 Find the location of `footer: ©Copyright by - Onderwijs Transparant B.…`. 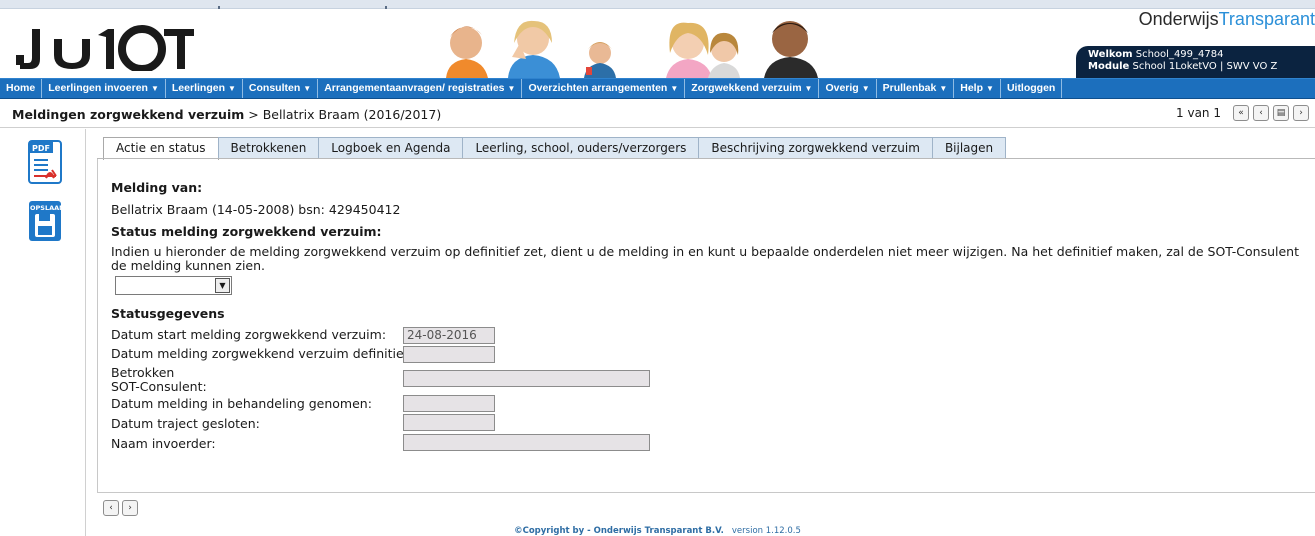

footer: ©Copyright by - Onderwijs Transparant B.… is located at coordinates (657, 531).